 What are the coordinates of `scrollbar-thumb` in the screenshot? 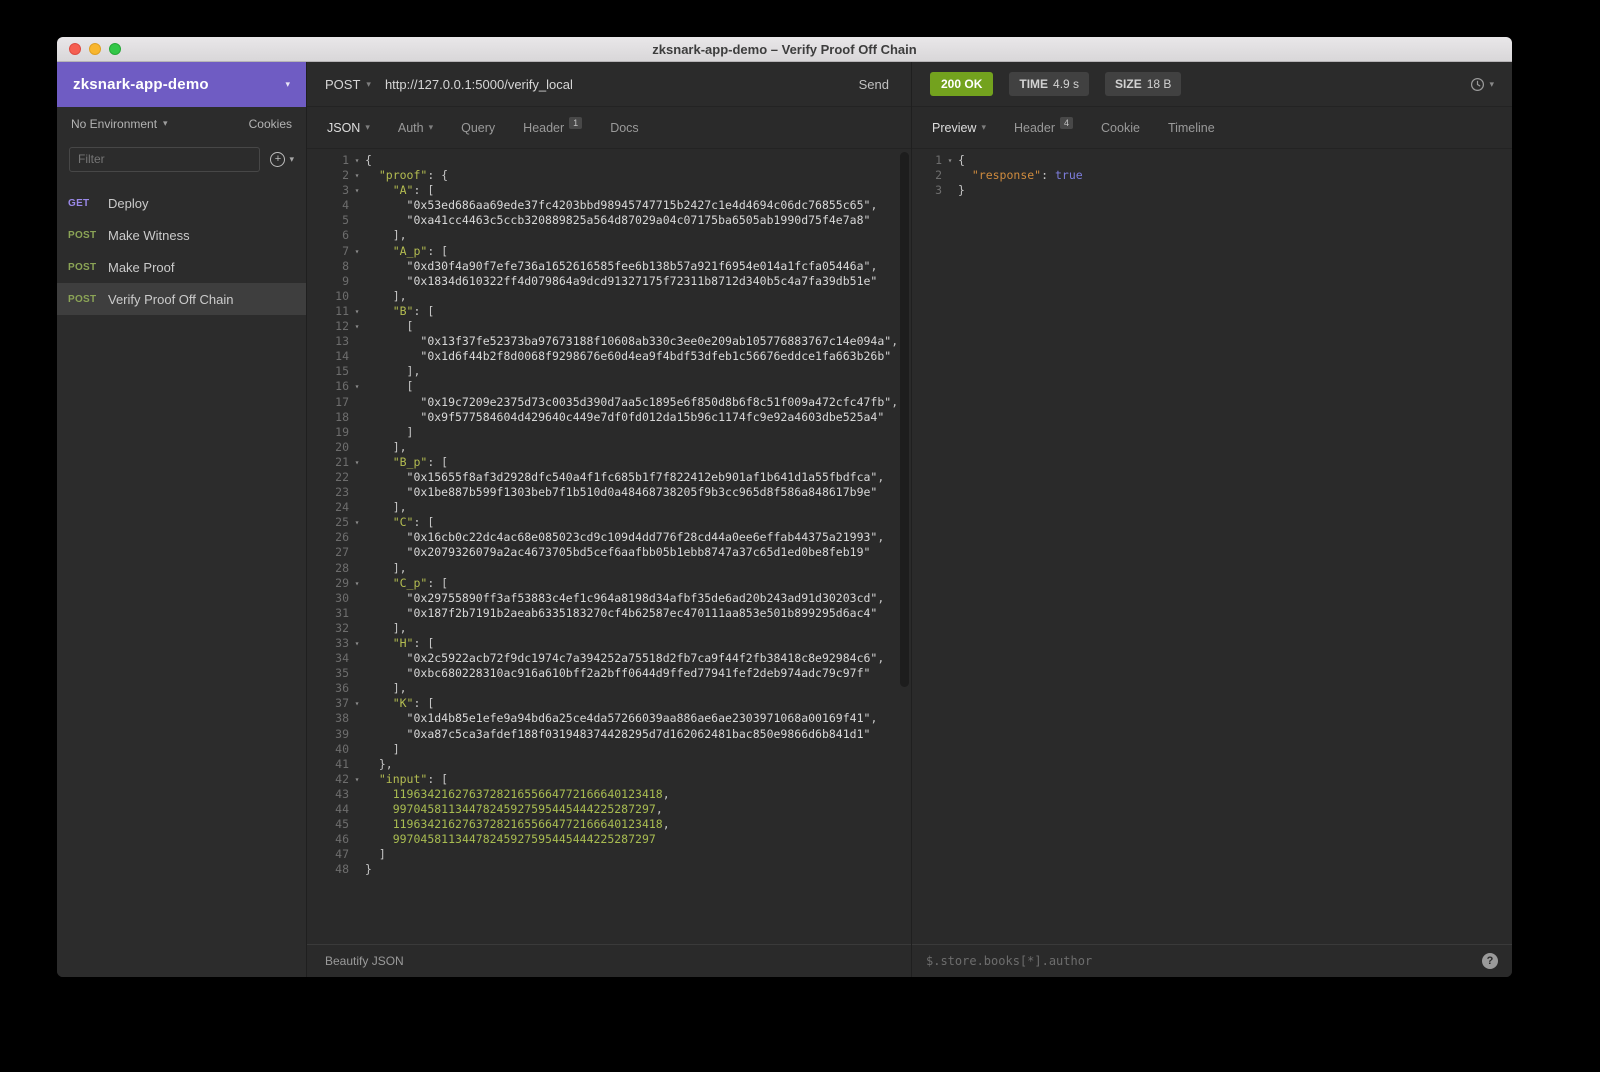 It's located at (904, 419).